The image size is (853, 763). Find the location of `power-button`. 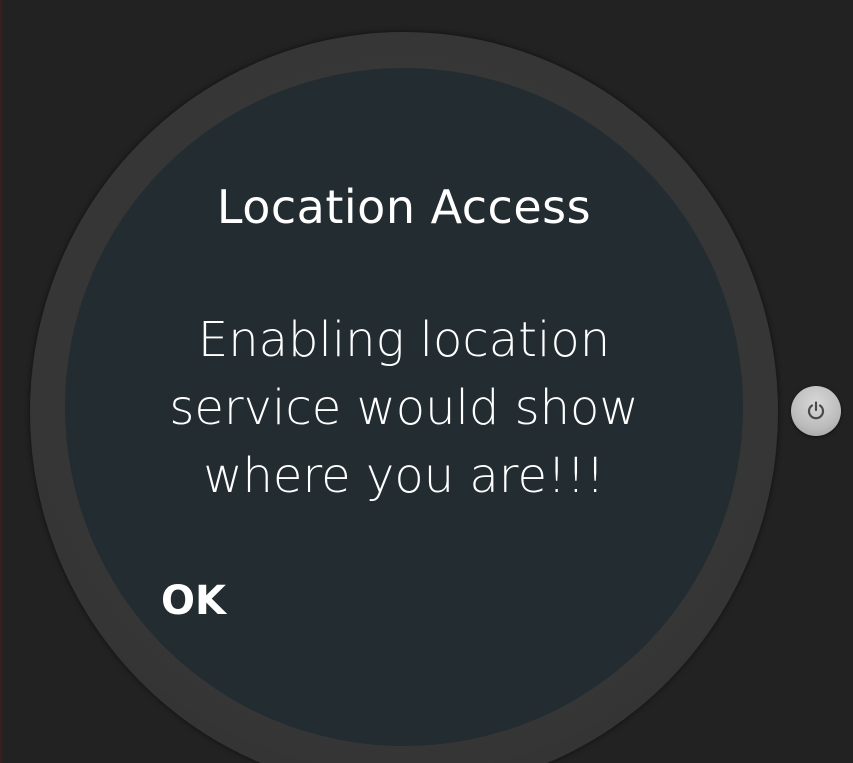

power-button is located at coordinates (816, 411).